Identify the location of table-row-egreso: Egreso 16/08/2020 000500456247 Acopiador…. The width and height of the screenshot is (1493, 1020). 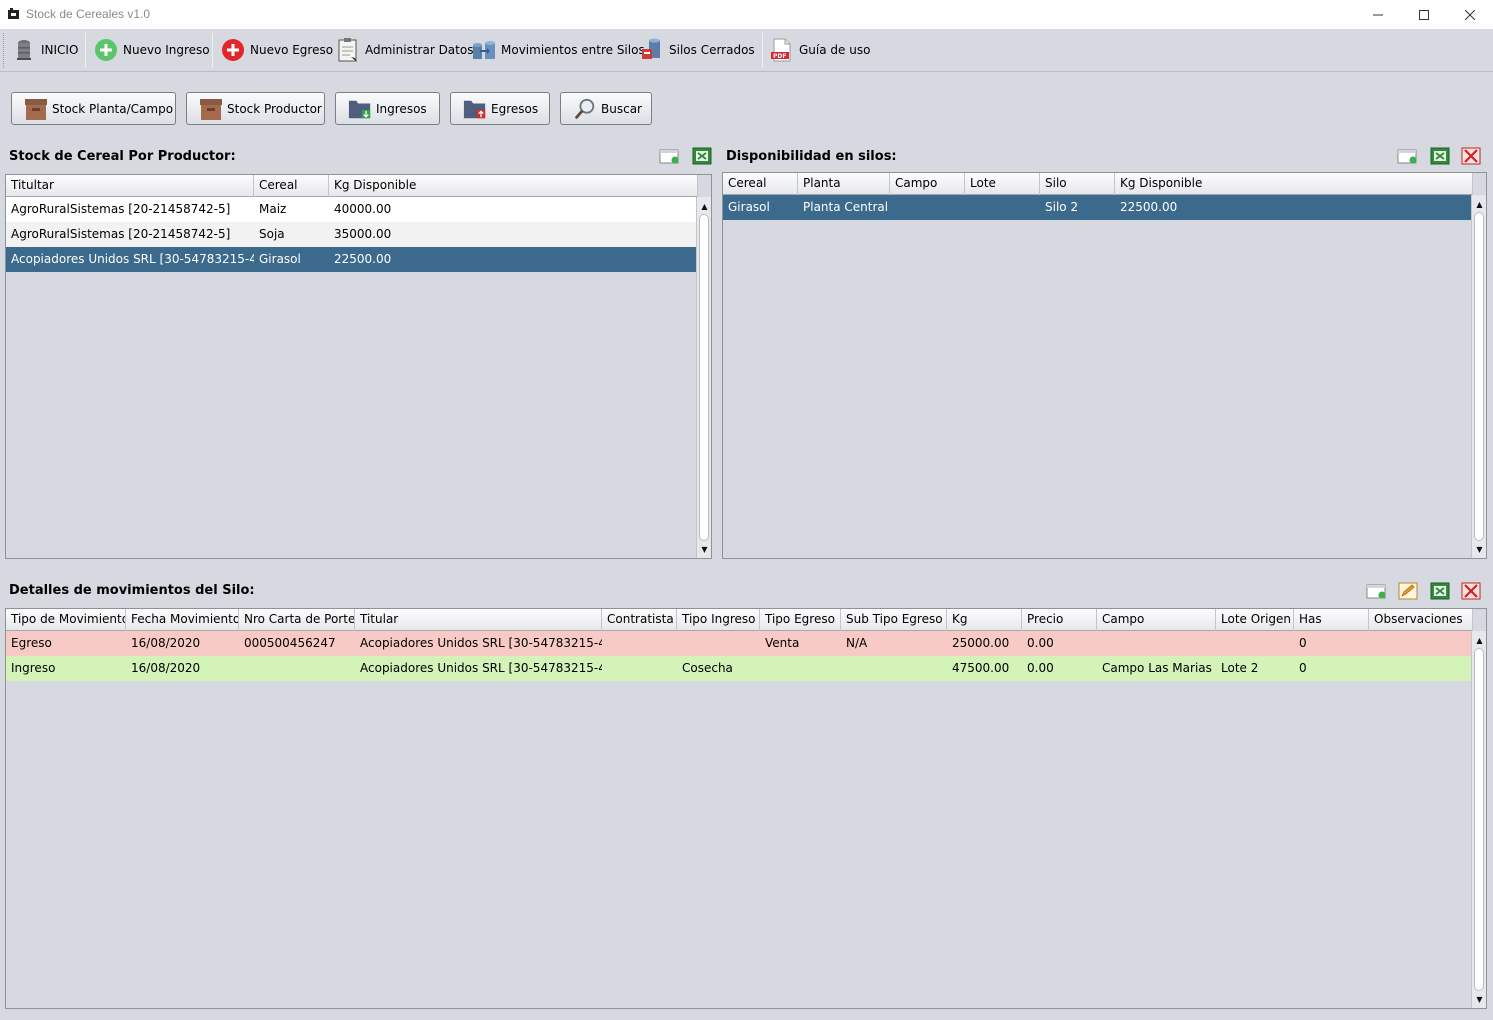
(739, 643).